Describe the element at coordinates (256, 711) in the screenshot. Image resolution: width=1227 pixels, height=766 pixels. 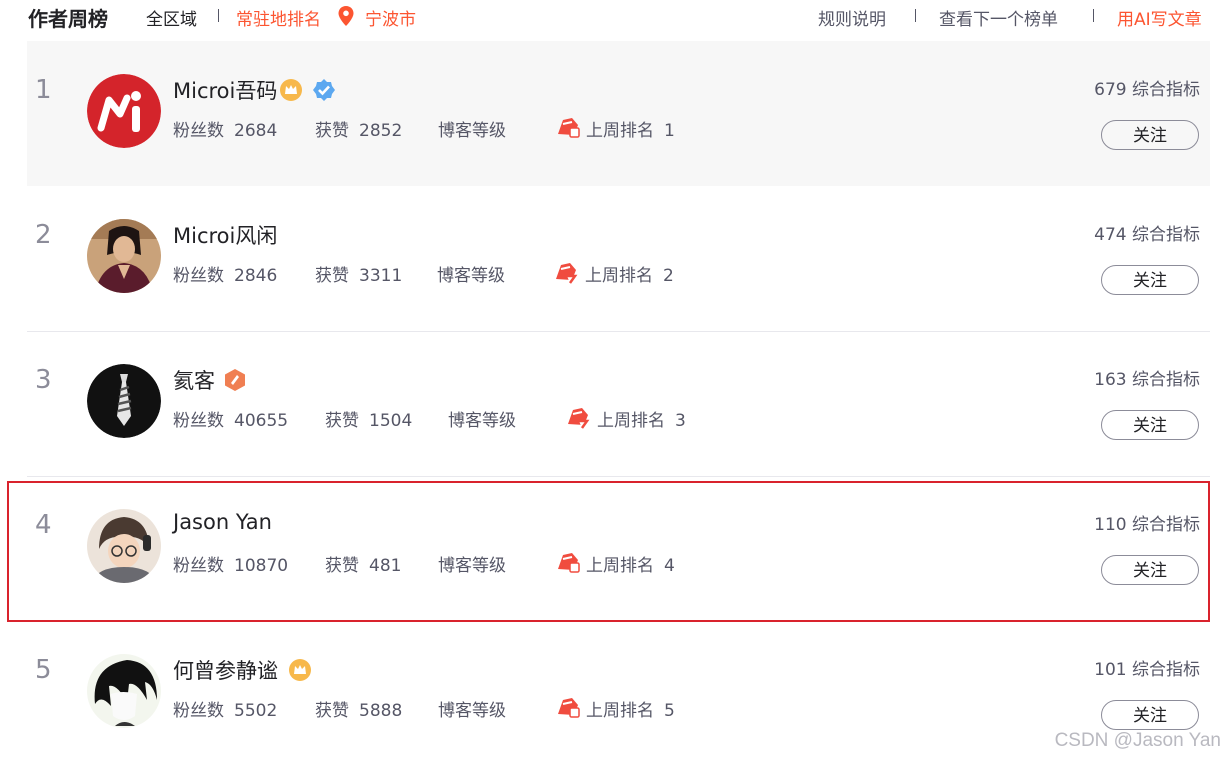
I see `fans-count: 5502` at that location.